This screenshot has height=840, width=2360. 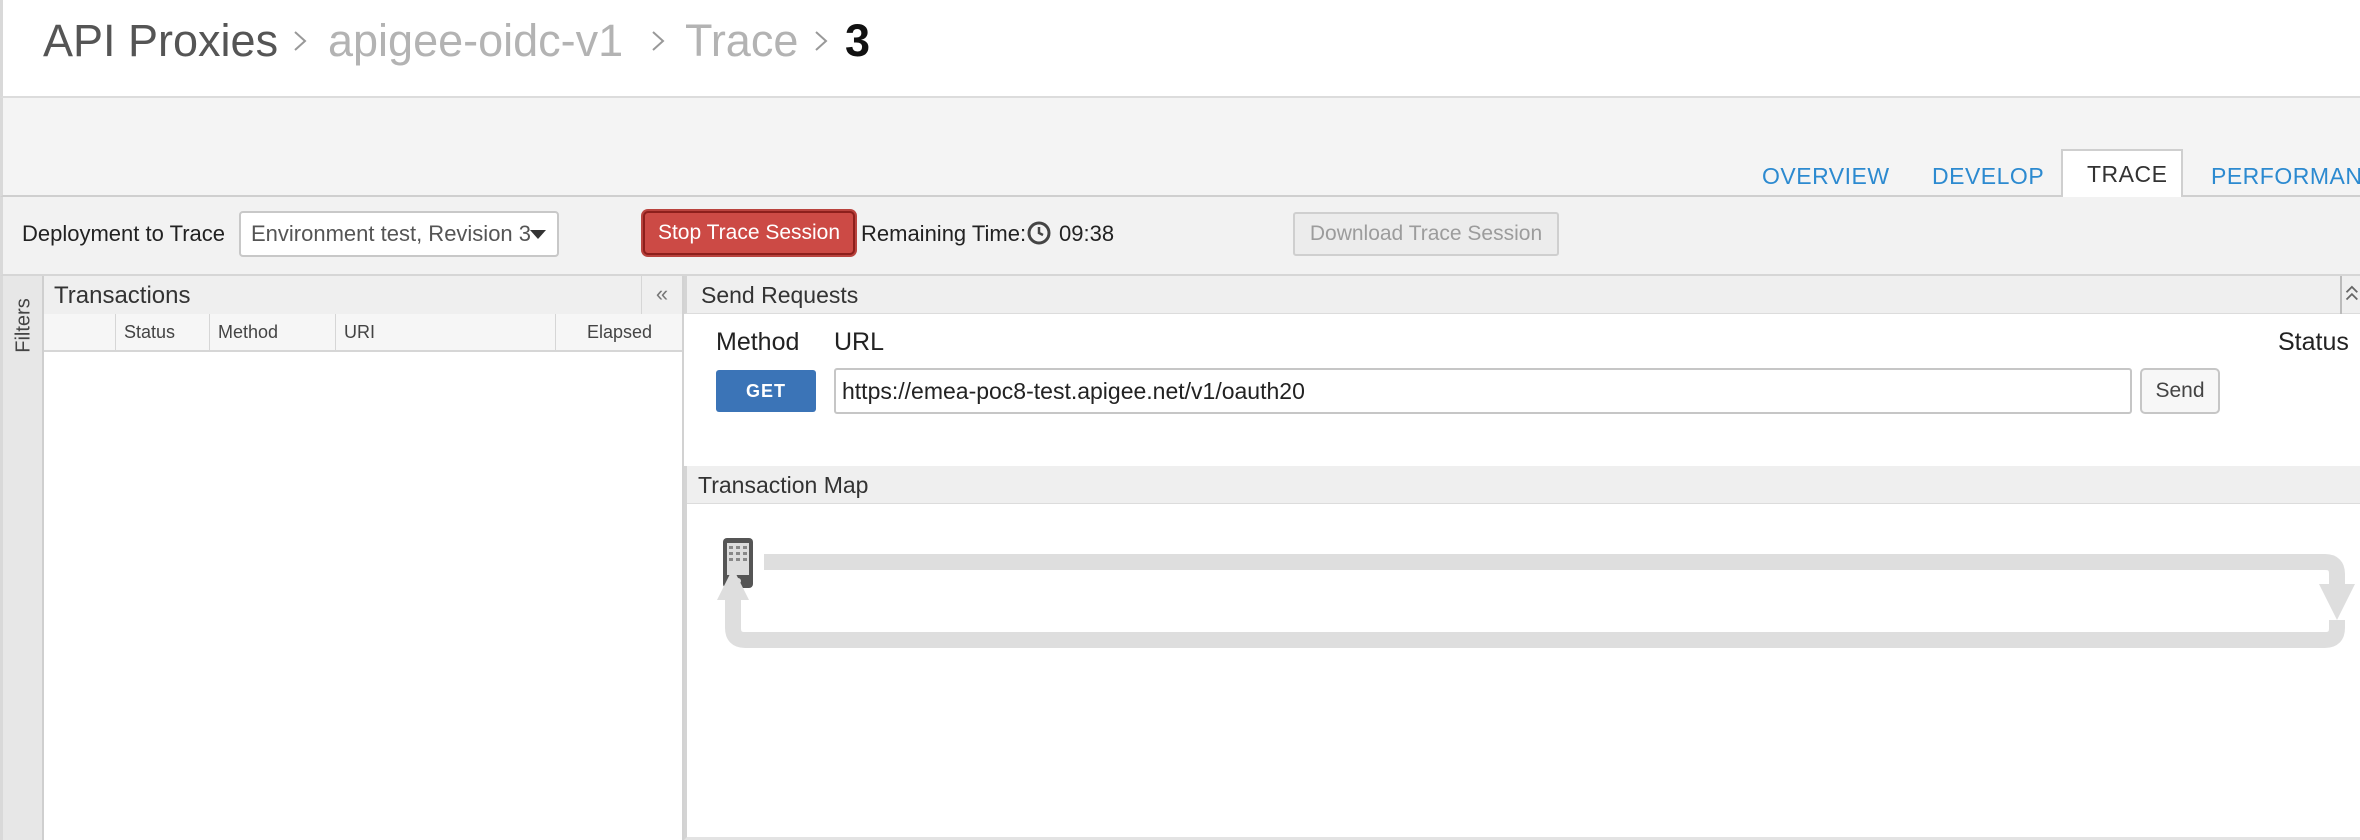 What do you see at coordinates (780, 295) in the screenshot?
I see `send-requests-title: Send Requests` at bounding box center [780, 295].